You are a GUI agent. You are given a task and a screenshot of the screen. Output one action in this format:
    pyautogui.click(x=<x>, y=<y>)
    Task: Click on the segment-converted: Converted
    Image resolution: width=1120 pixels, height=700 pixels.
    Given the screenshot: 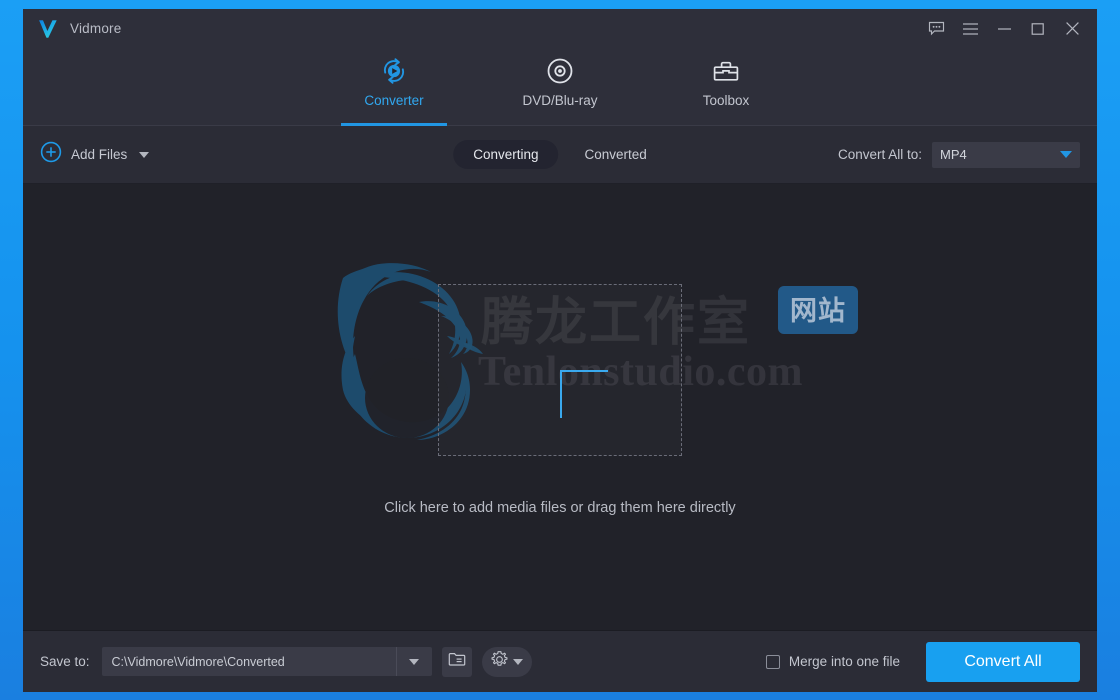 What is the action you would take?
    pyautogui.click(x=616, y=154)
    